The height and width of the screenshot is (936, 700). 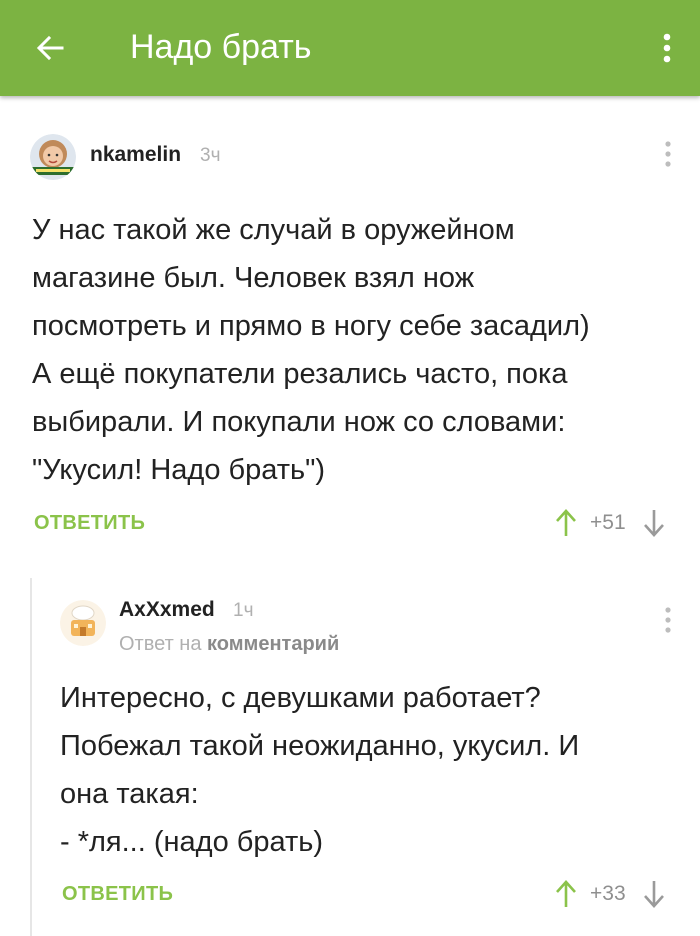 What do you see at coordinates (135, 155) in the screenshot?
I see `comment-author: nkamelin` at bounding box center [135, 155].